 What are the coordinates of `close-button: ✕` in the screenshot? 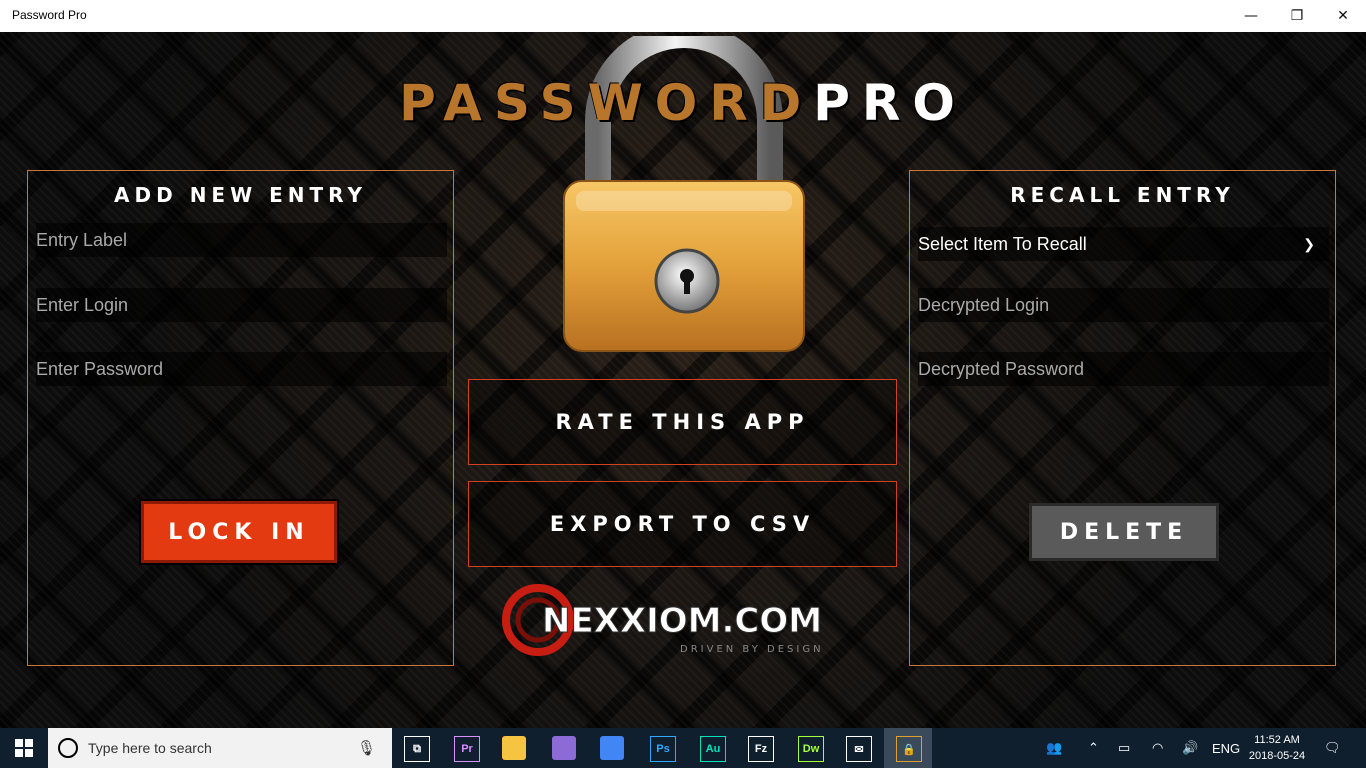 It's located at (1343, 16).